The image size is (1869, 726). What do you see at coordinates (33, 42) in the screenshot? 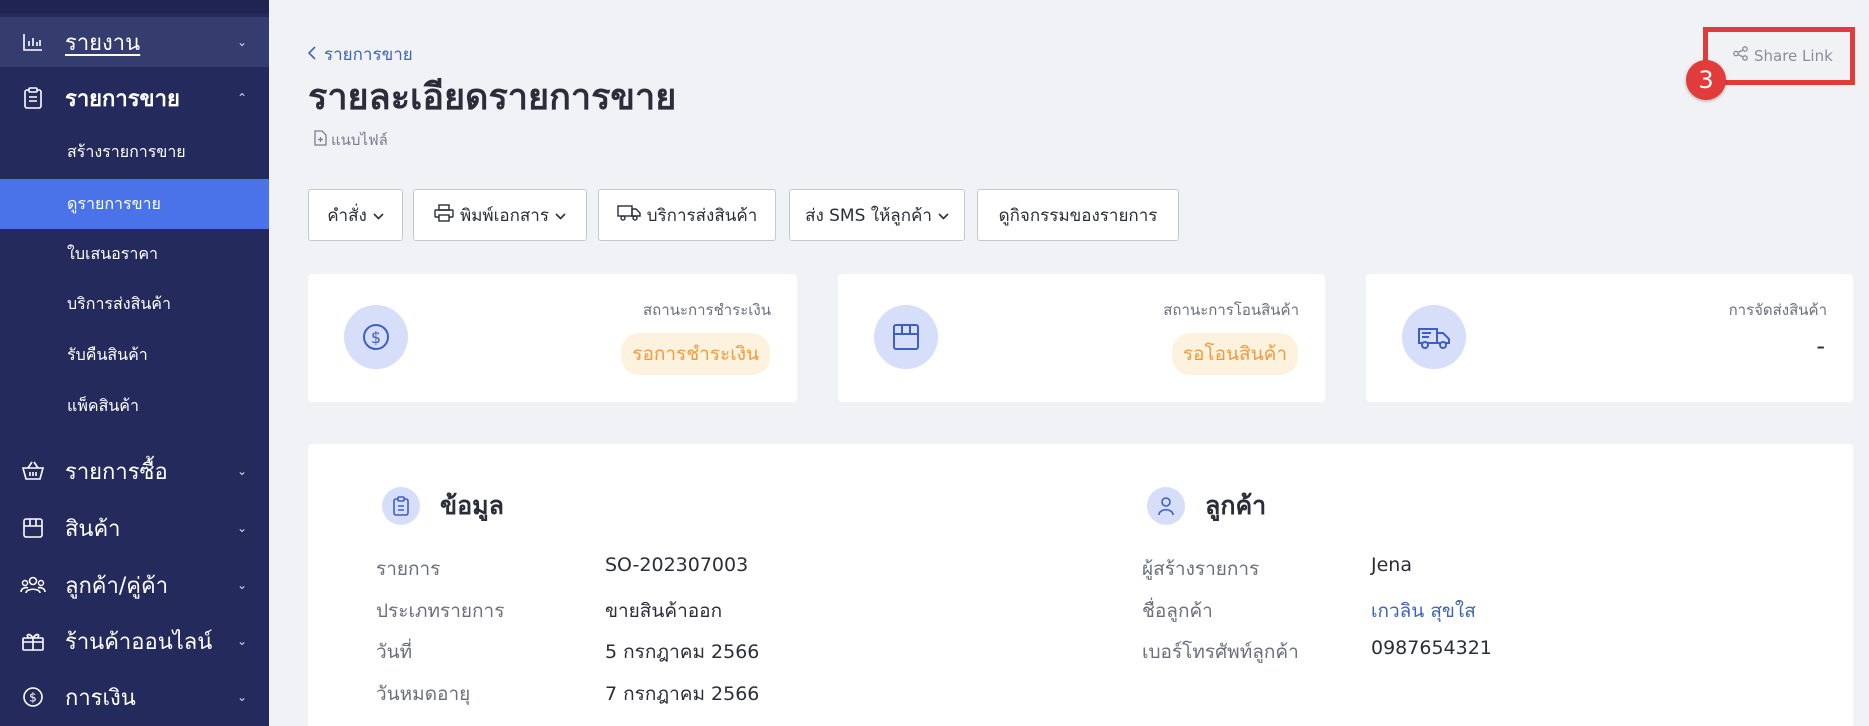
I see `bar-chart-icon` at bounding box center [33, 42].